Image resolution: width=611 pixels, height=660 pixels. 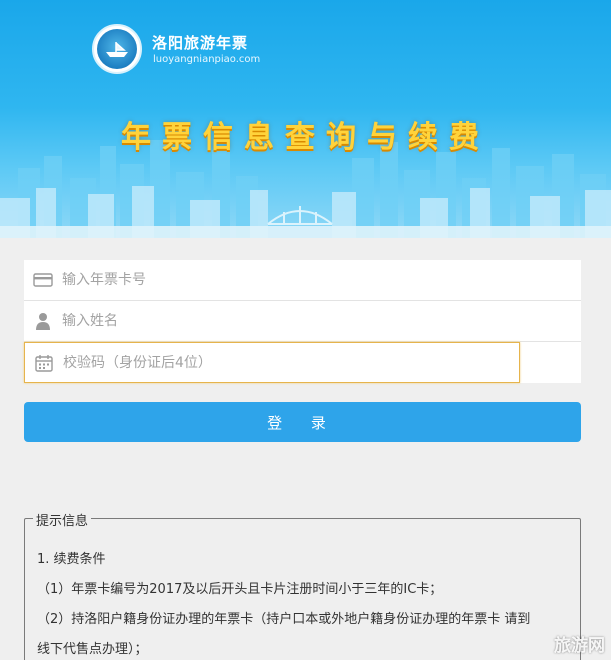 I want to click on brand-url: luoyangnianpiao.com, so click(x=207, y=59).